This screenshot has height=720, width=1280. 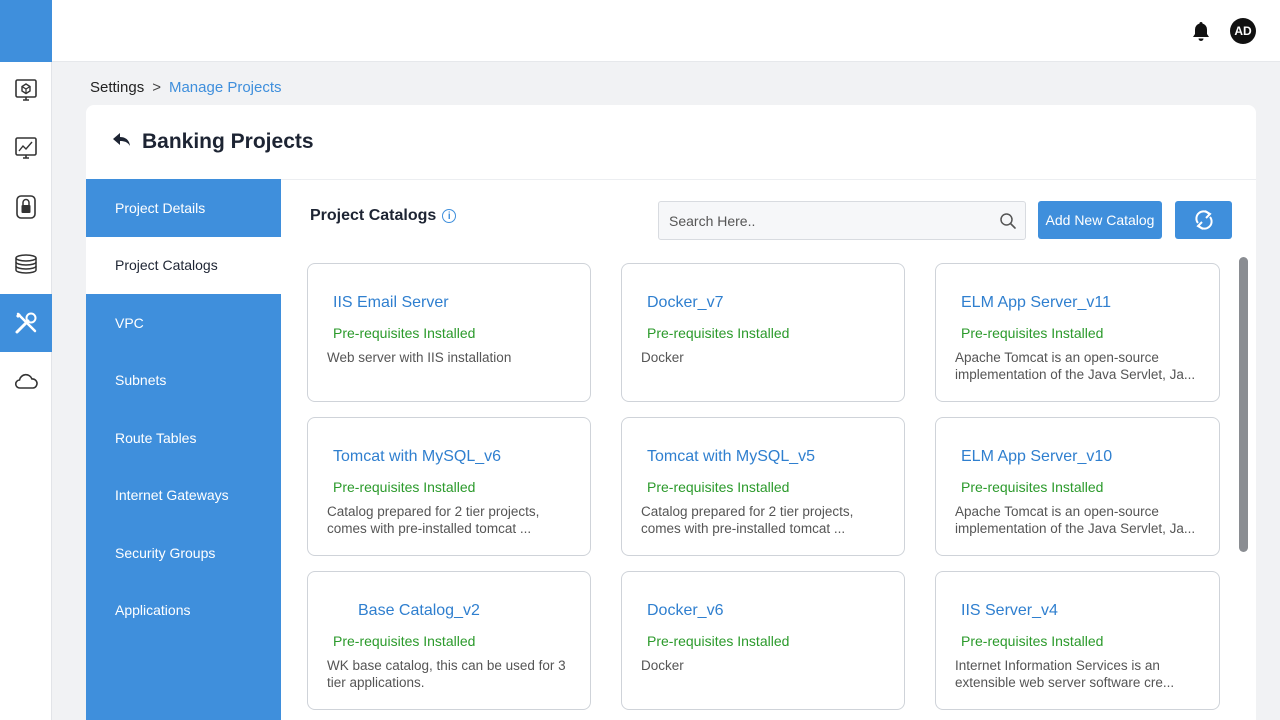 I want to click on panel-header: Banking Projects, so click(x=671, y=142).